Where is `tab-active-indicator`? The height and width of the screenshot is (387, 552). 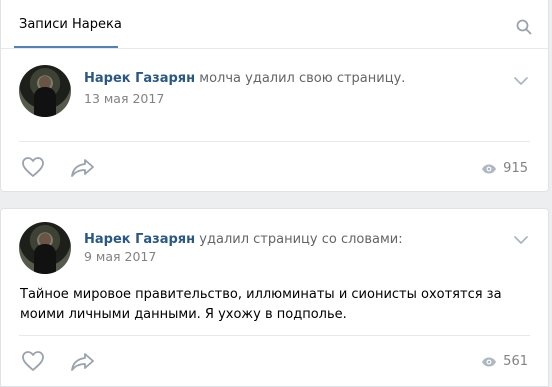 tab-active-indicator is located at coordinates (66, 47).